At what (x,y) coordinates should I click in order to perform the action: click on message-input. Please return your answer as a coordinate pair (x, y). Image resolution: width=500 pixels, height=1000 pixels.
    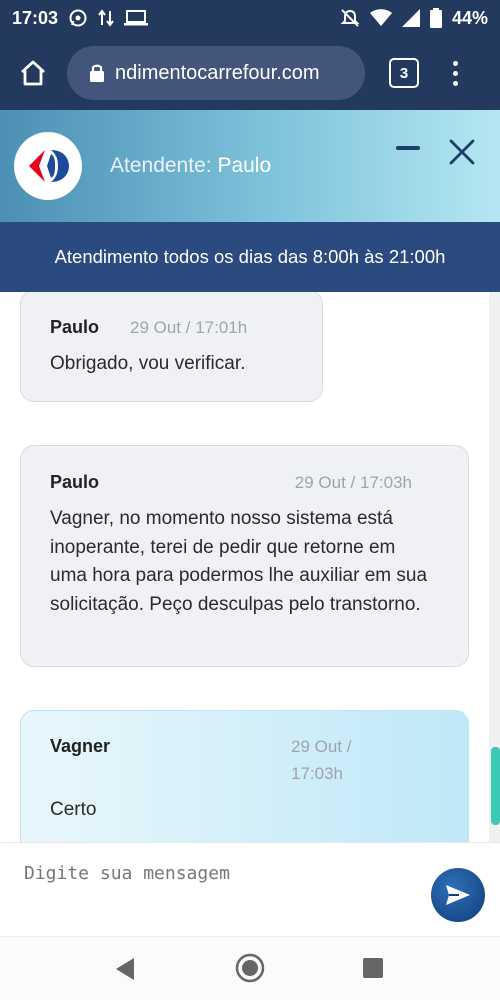
    Looking at the image, I should click on (214, 873).